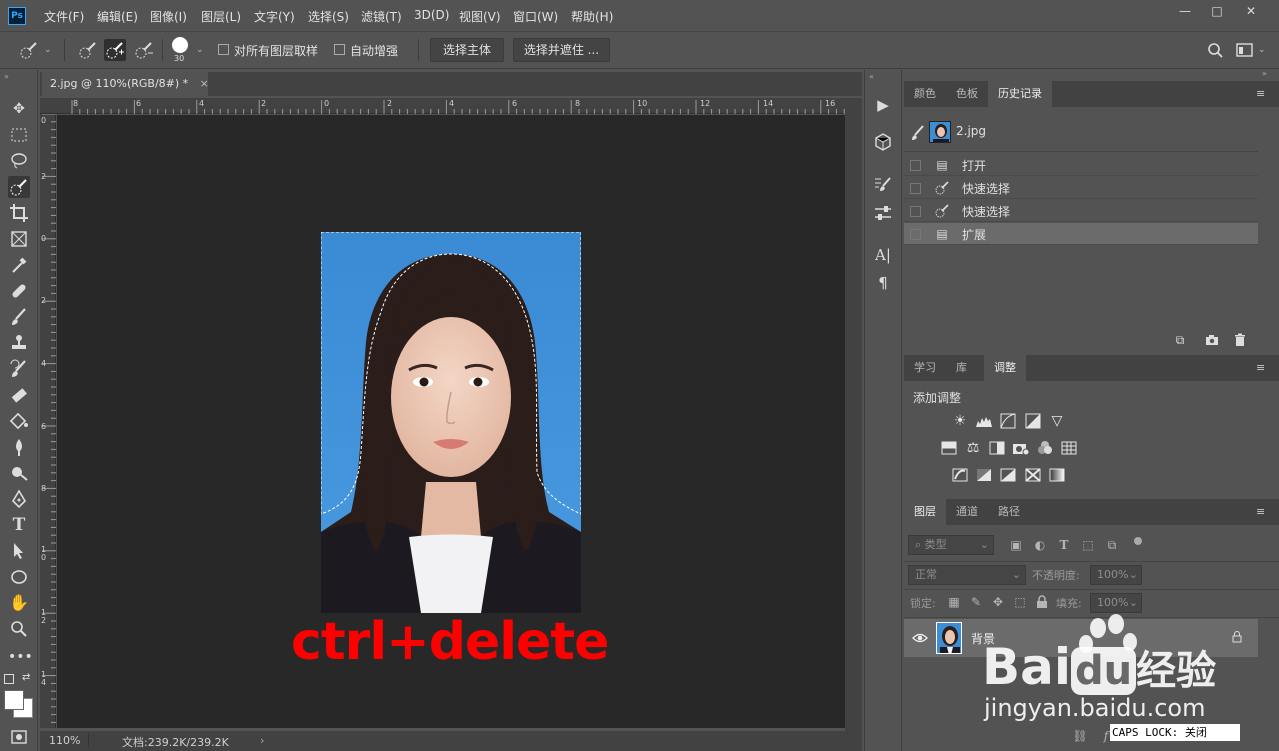 The height and width of the screenshot is (751, 1279). Describe the element at coordinates (9, 679) in the screenshot. I see `default-colors-icon` at that location.